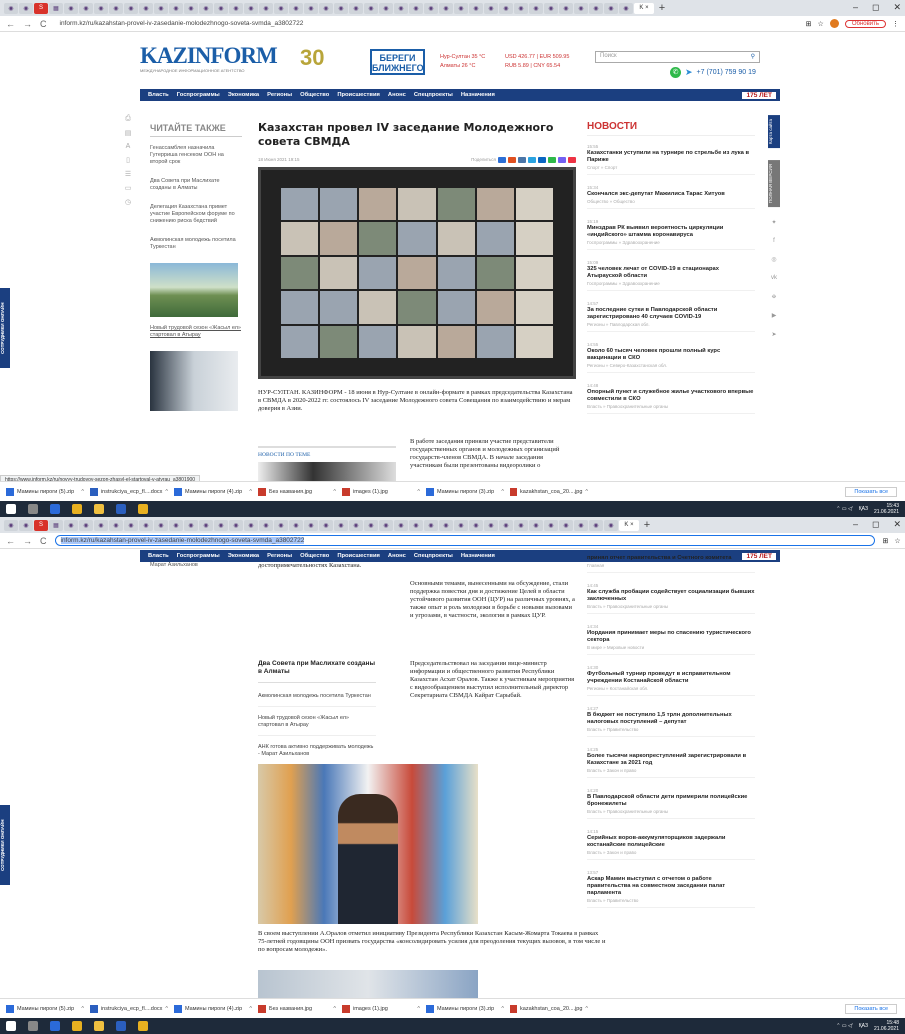 This screenshot has width=905, height=1034. What do you see at coordinates (897, 524) in the screenshot?
I see `close-icon: ✕` at bounding box center [897, 524].